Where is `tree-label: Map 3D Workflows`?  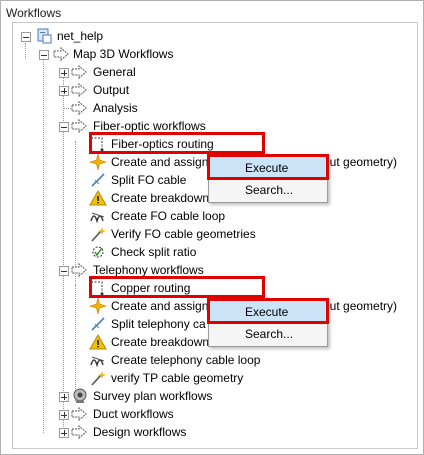
tree-label: Map 3D Workflows is located at coordinates (123, 54).